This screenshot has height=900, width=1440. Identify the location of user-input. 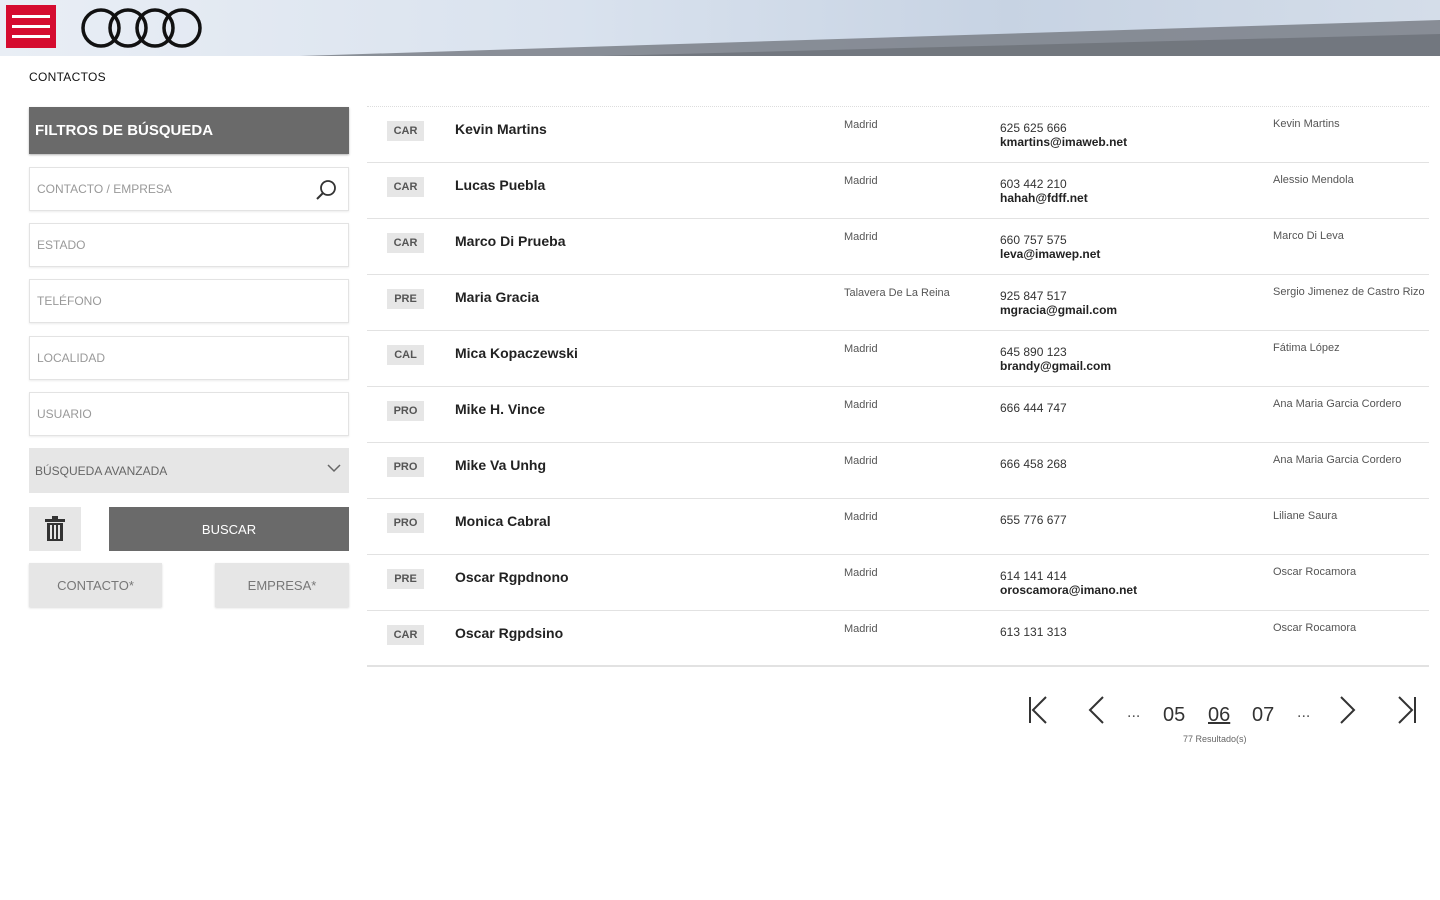
(189, 414).